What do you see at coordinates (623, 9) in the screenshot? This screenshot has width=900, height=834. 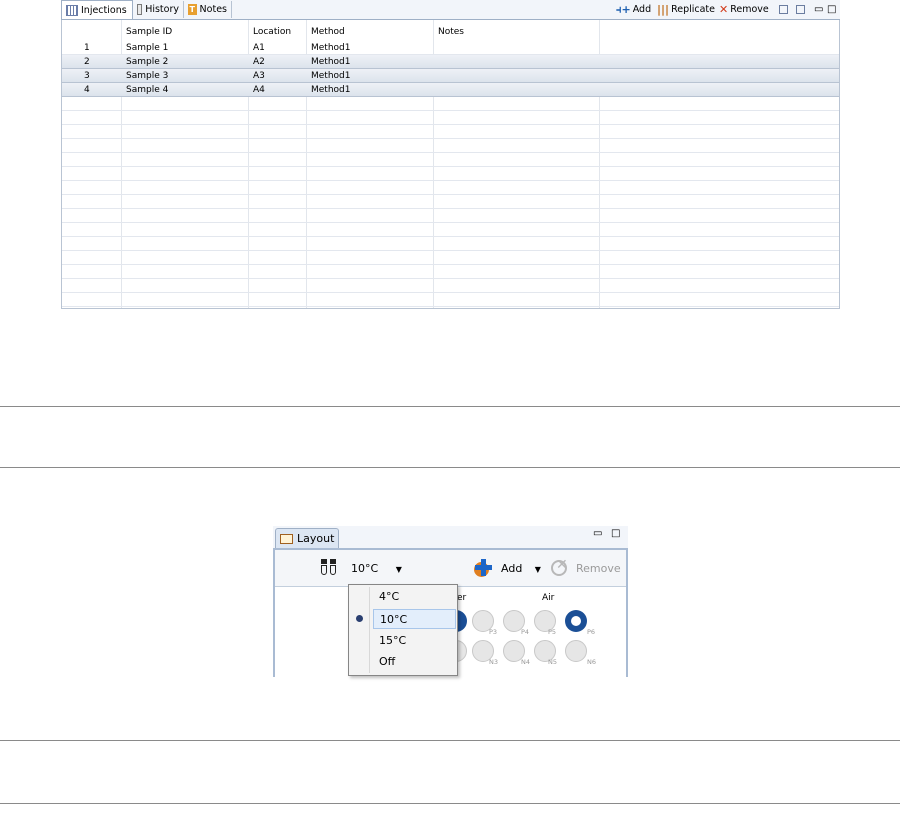 I see `add-row-icon: ⫞+` at bounding box center [623, 9].